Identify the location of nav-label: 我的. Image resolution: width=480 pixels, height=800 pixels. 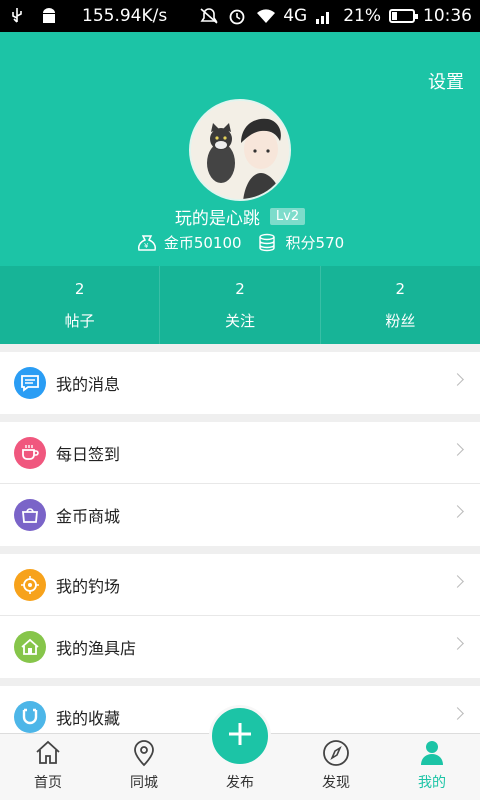
(432, 783).